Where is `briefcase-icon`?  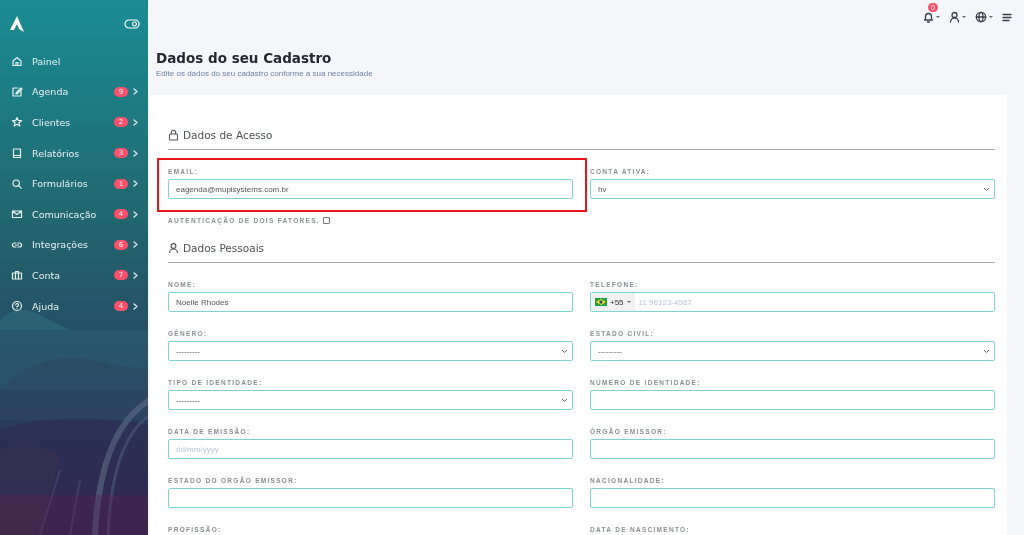 briefcase-icon is located at coordinates (17, 275).